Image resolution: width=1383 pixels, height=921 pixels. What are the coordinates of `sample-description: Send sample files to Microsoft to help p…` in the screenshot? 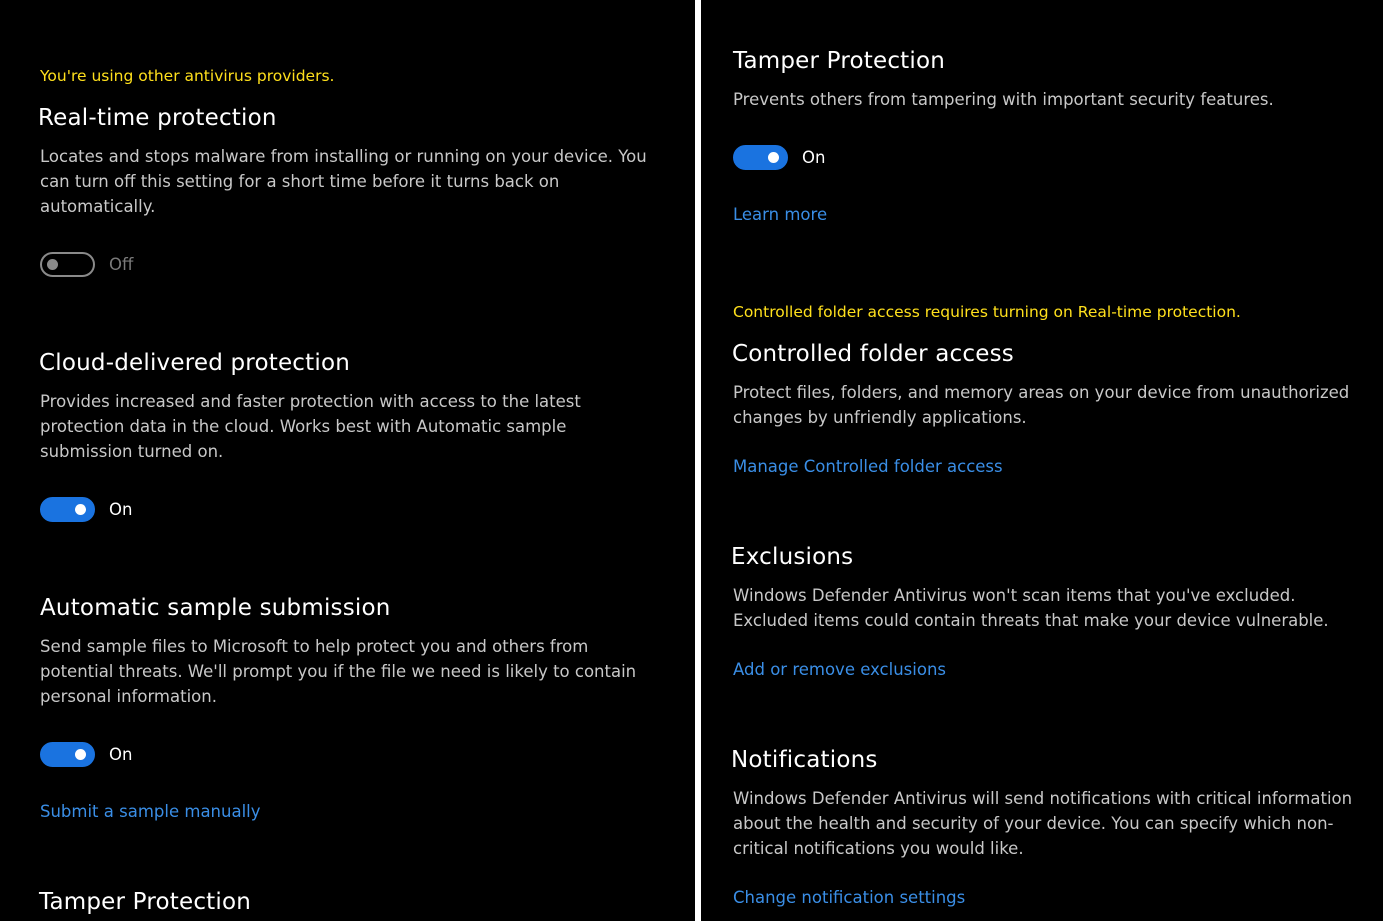 It's located at (338, 671).